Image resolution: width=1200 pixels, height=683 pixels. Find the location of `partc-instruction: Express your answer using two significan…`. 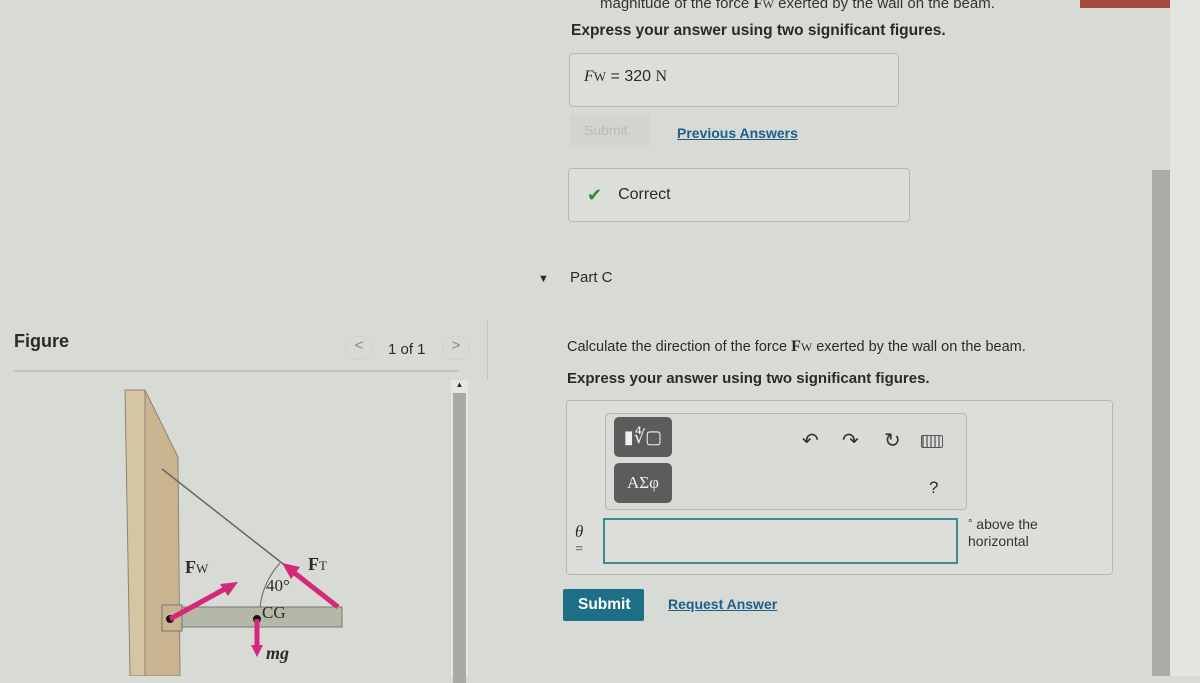

partc-instruction: Express your answer using two significan… is located at coordinates (748, 378).